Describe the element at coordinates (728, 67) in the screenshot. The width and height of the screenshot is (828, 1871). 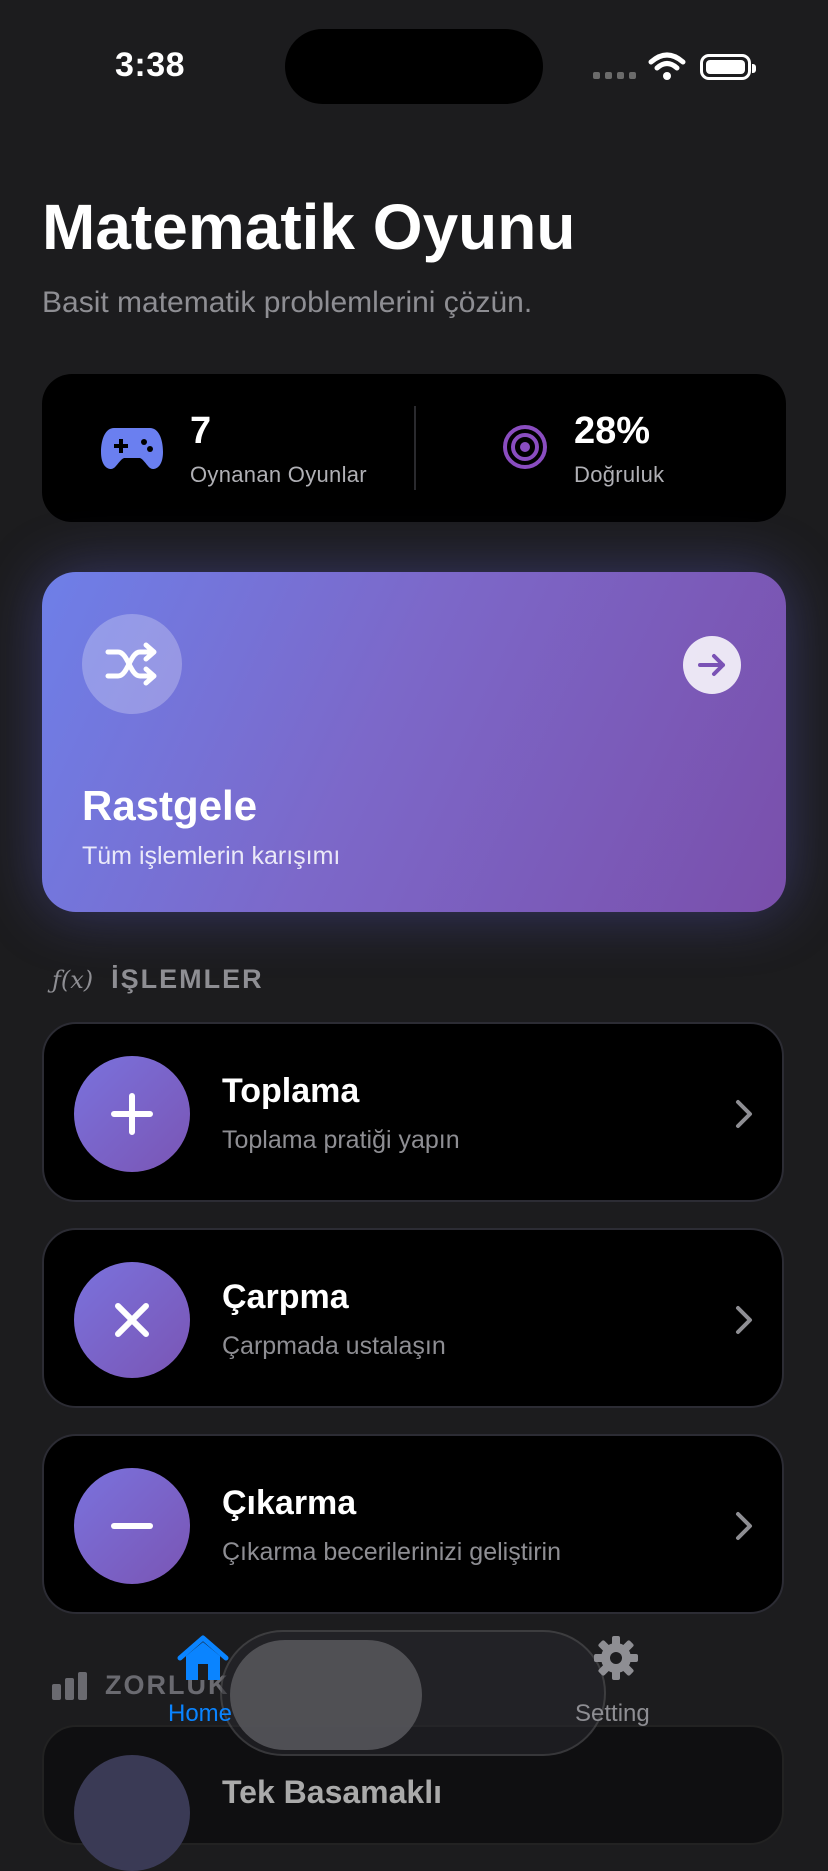
I see `battery-icon` at that location.